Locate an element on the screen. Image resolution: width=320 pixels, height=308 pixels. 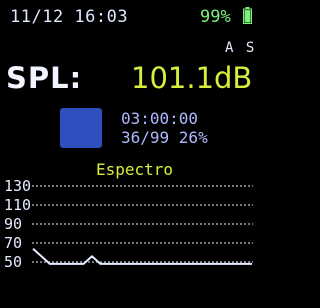
y-tick-label: 110 is located at coordinates (17, 205).